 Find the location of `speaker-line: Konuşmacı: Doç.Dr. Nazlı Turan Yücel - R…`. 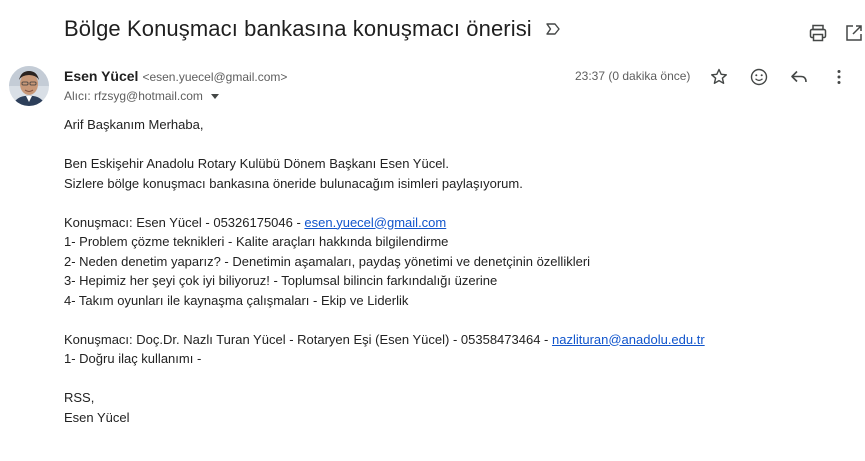

speaker-line: Konuşmacı: Doç.Dr. Nazlı Turan Yücel - R… is located at coordinates (454, 340).